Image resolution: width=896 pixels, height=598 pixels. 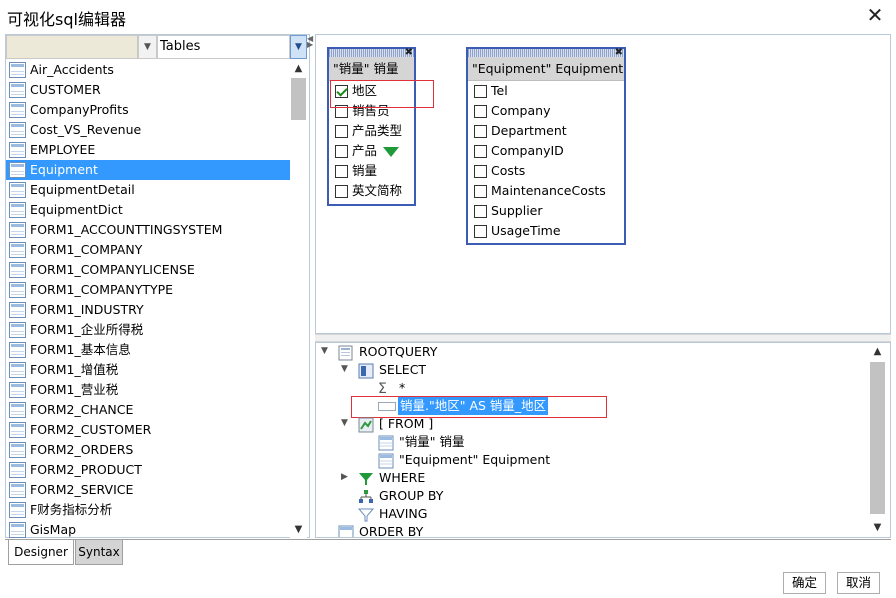 What do you see at coordinates (82, 409) in the screenshot?
I see `table-name: FORM2_CHANCE` at bounding box center [82, 409].